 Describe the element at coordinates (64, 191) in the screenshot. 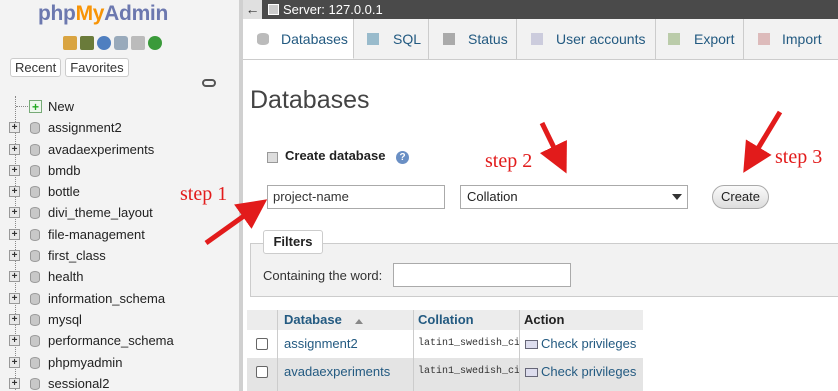

I see `database-name: bottle` at that location.